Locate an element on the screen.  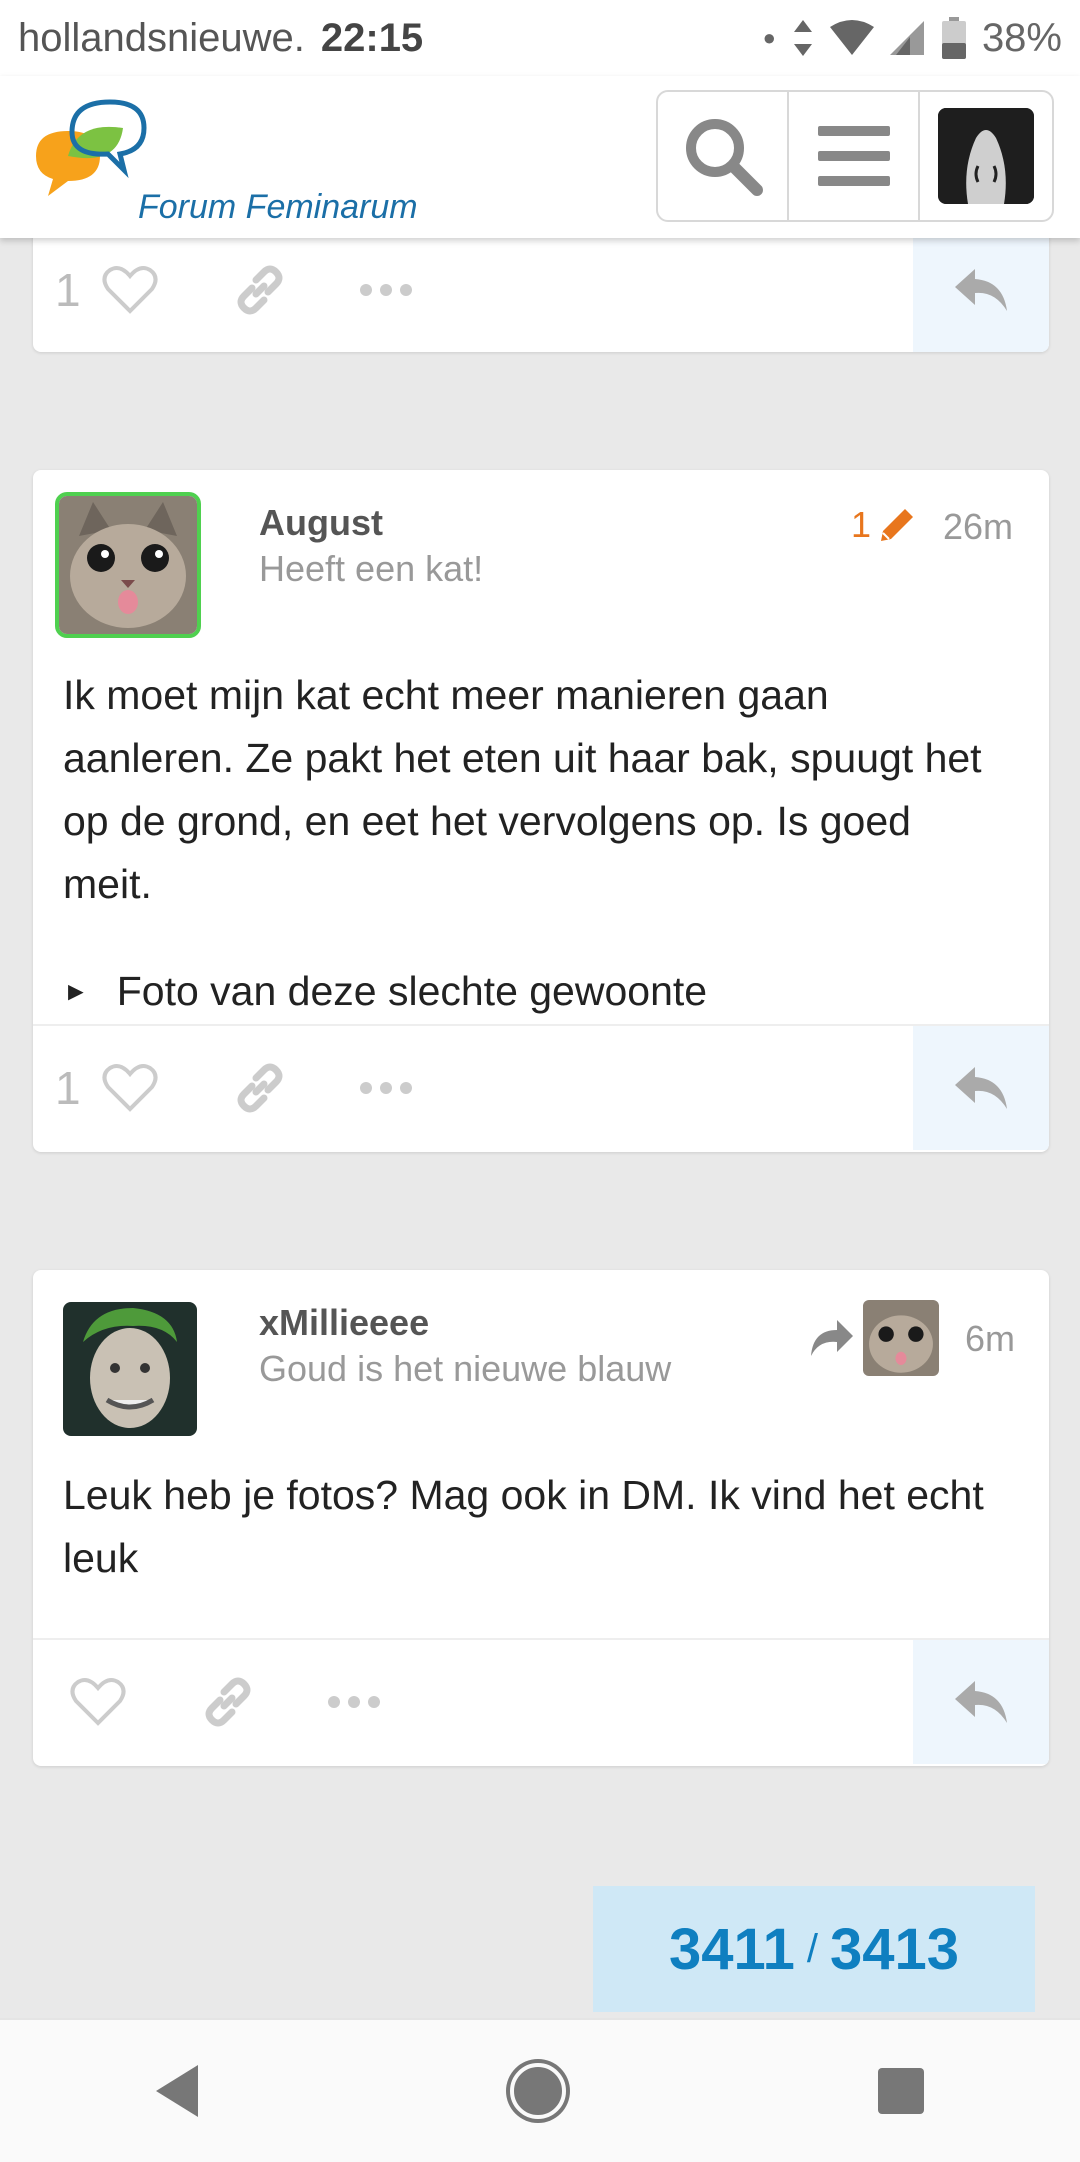
hamburger-menu-icon is located at coordinates (853, 156).